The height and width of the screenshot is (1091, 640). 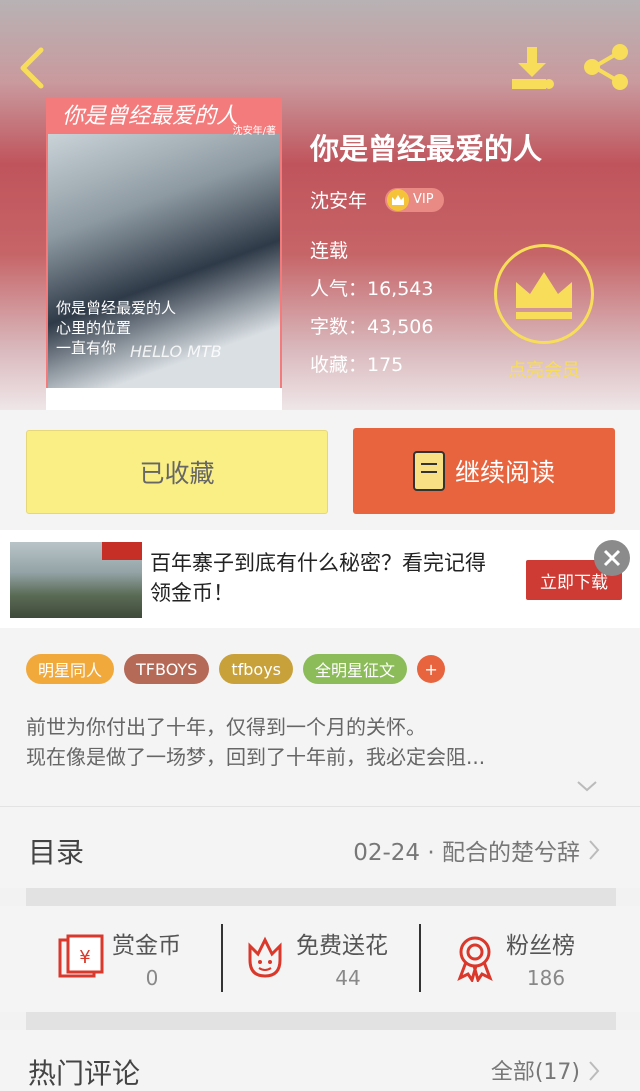 I want to click on vip-badge: VIP, so click(x=414, y=199).